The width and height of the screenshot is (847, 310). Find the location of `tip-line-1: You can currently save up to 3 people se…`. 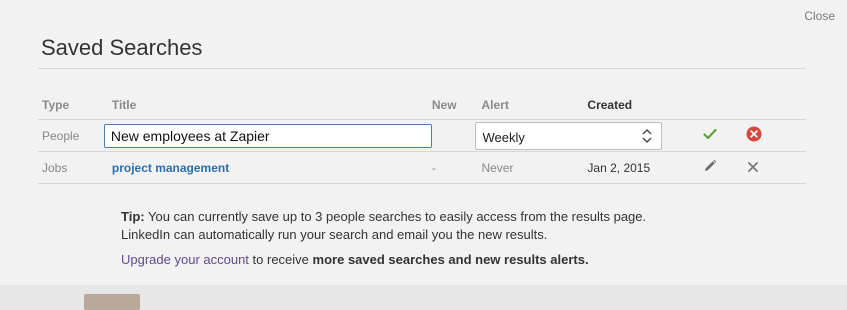

tip-line-1: You can currently save up to 3 people se… is located at coordinates (397, 216).